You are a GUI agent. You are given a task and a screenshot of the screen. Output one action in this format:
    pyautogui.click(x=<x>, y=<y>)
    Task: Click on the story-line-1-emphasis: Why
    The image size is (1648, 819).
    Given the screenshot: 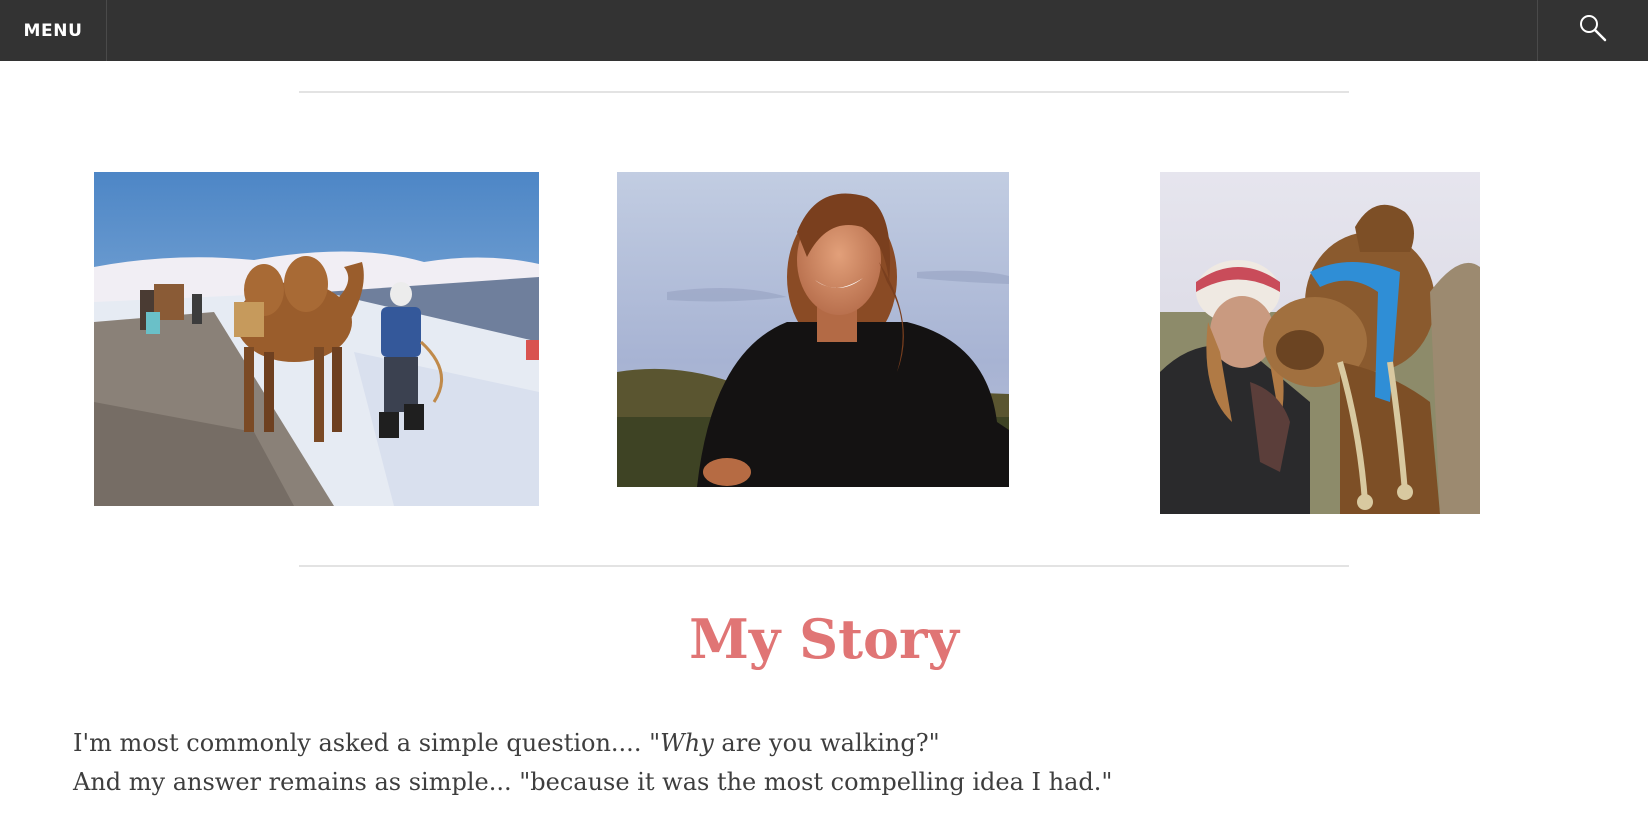 What is the action you would take?
    pyautogui.click(x=687, y=743)
    